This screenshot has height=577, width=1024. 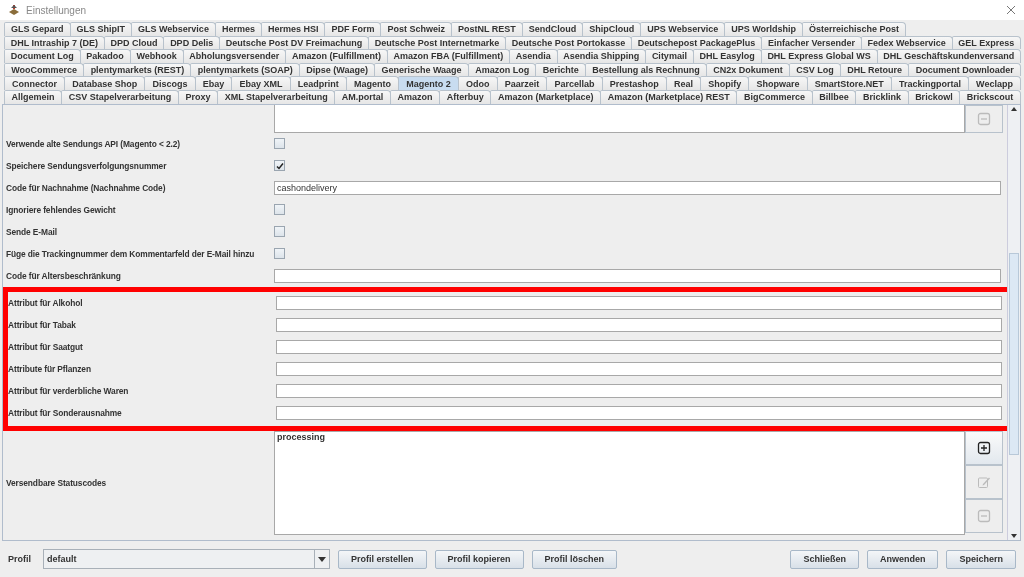 I want to click on tab: Magento, so click(x=372, y=83).